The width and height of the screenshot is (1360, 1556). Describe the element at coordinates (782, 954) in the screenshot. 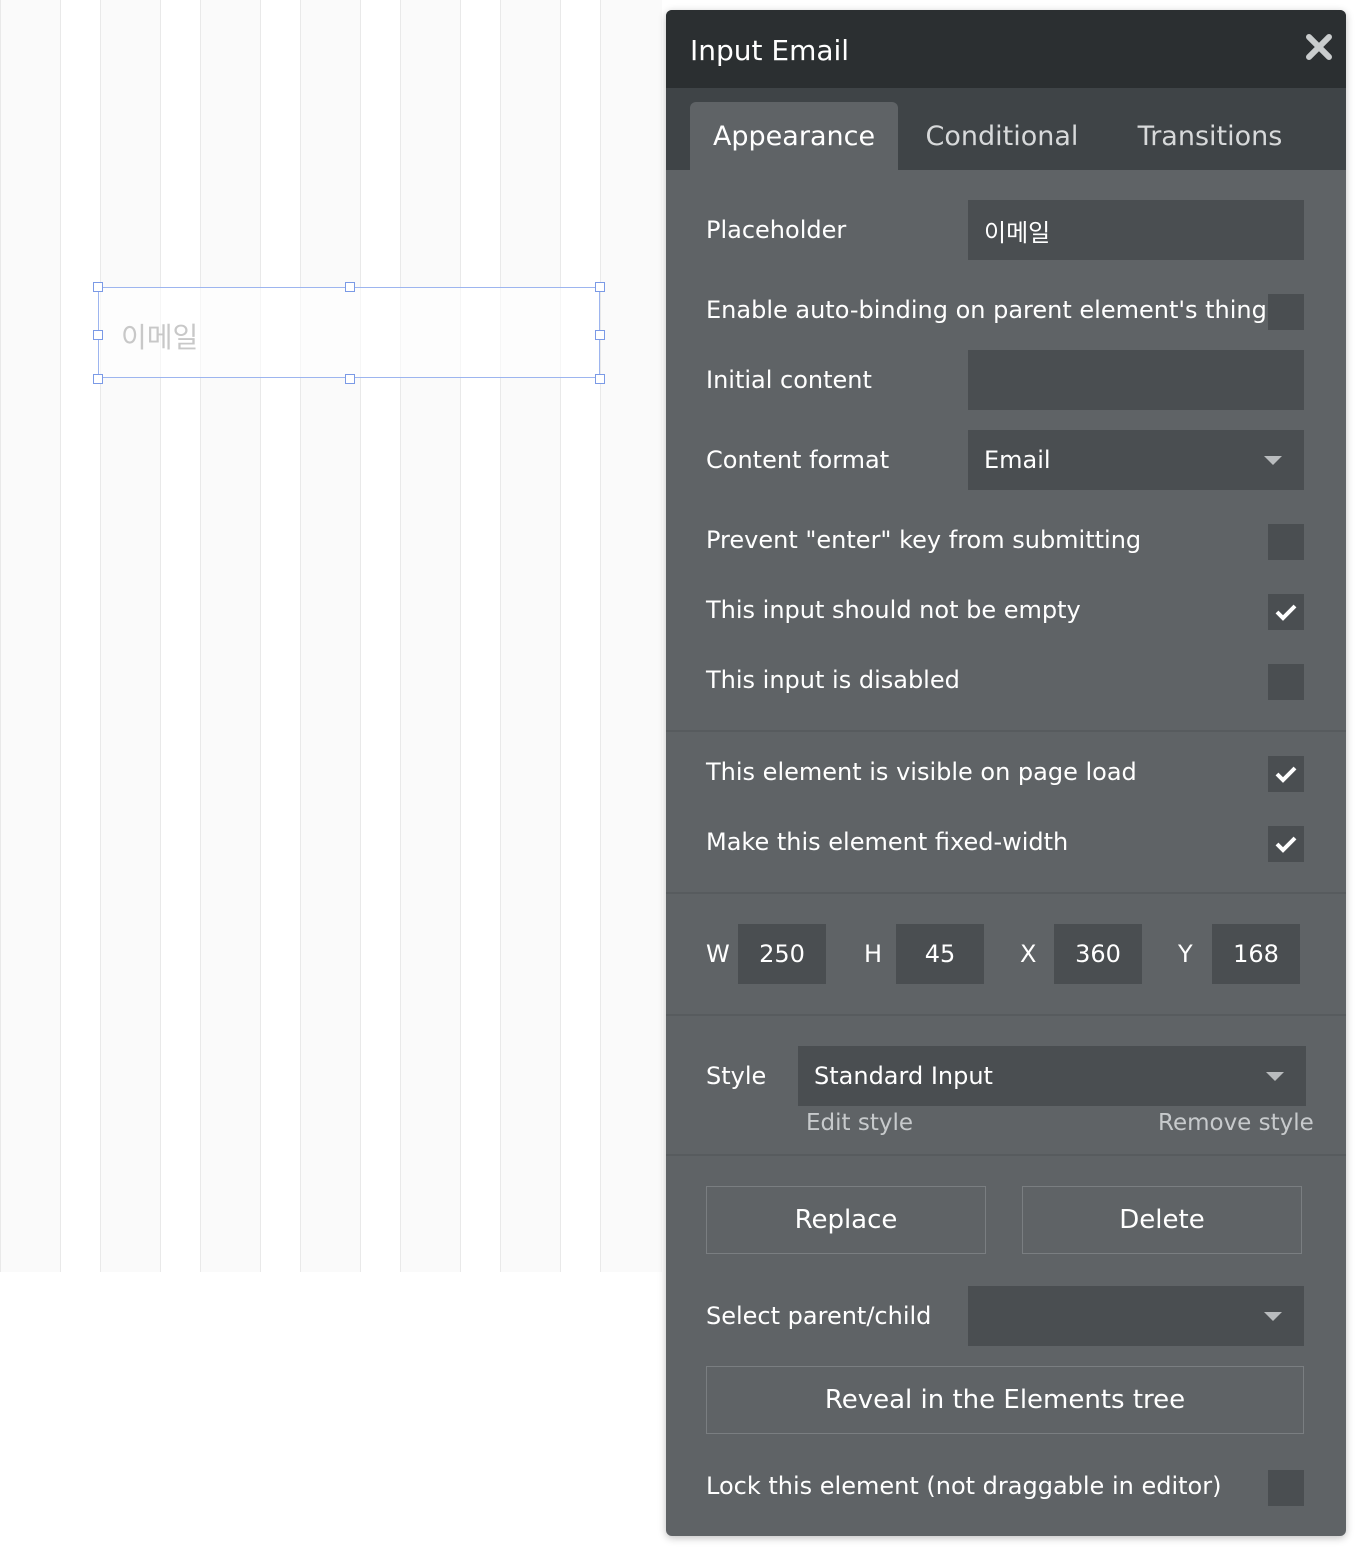

I see `width-input: 250` at that location.